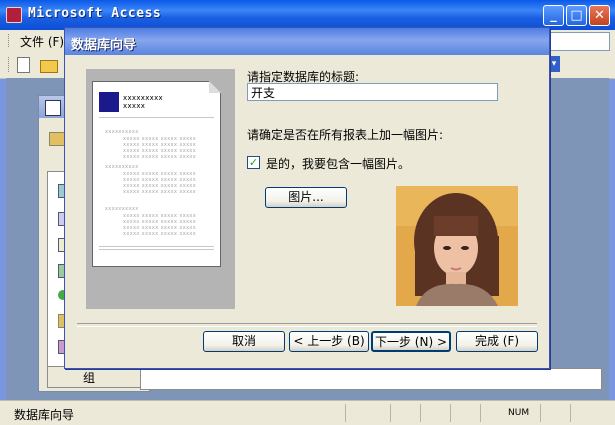  What do you see at coordinates (345, 135) in the screenshot?
I see `picture-question-label: 请确定是否在所有报表上加一幅图片:` at bounding box center [345, 135].